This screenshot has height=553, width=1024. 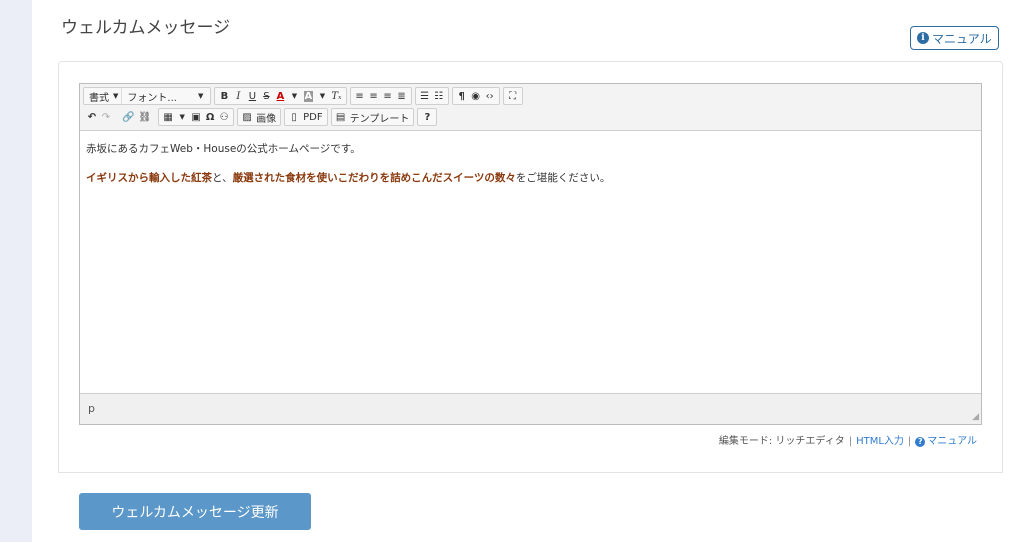 What do you see at coordinates (266, 119) in the screenshot?
I see `image-button-label: 画像` at bounding box center [266, 119].